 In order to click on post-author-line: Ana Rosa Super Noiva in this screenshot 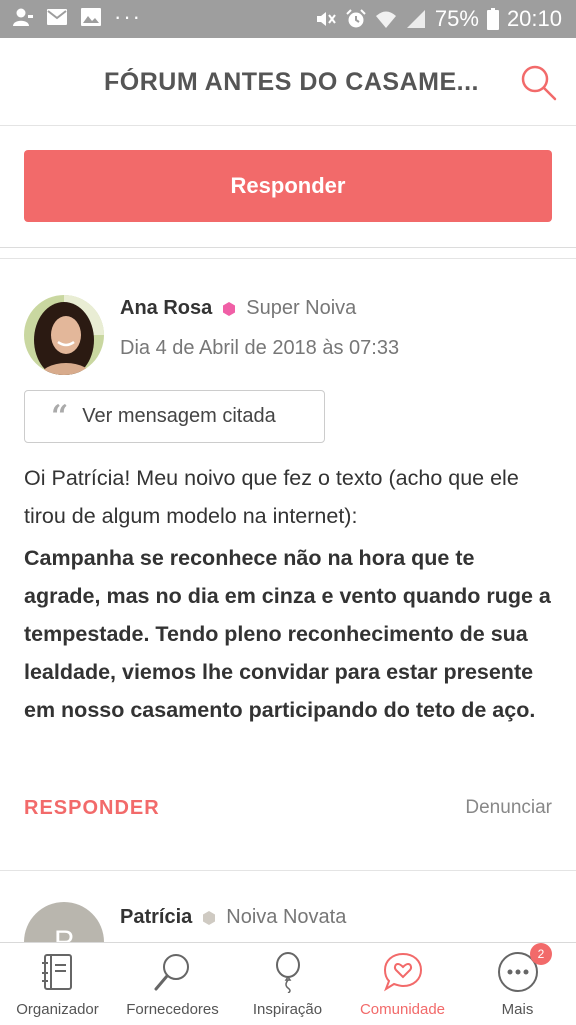, I will do `click(238, 308)`.